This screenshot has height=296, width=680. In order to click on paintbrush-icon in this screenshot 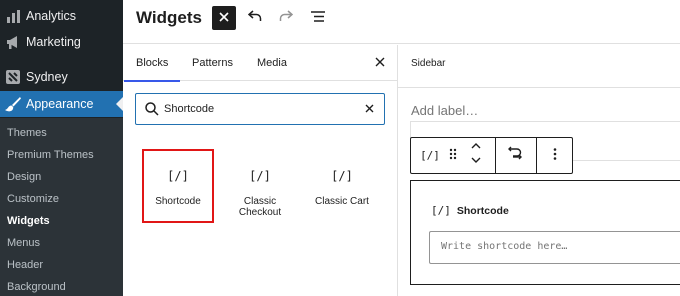, I will do `click(13, 104)`.